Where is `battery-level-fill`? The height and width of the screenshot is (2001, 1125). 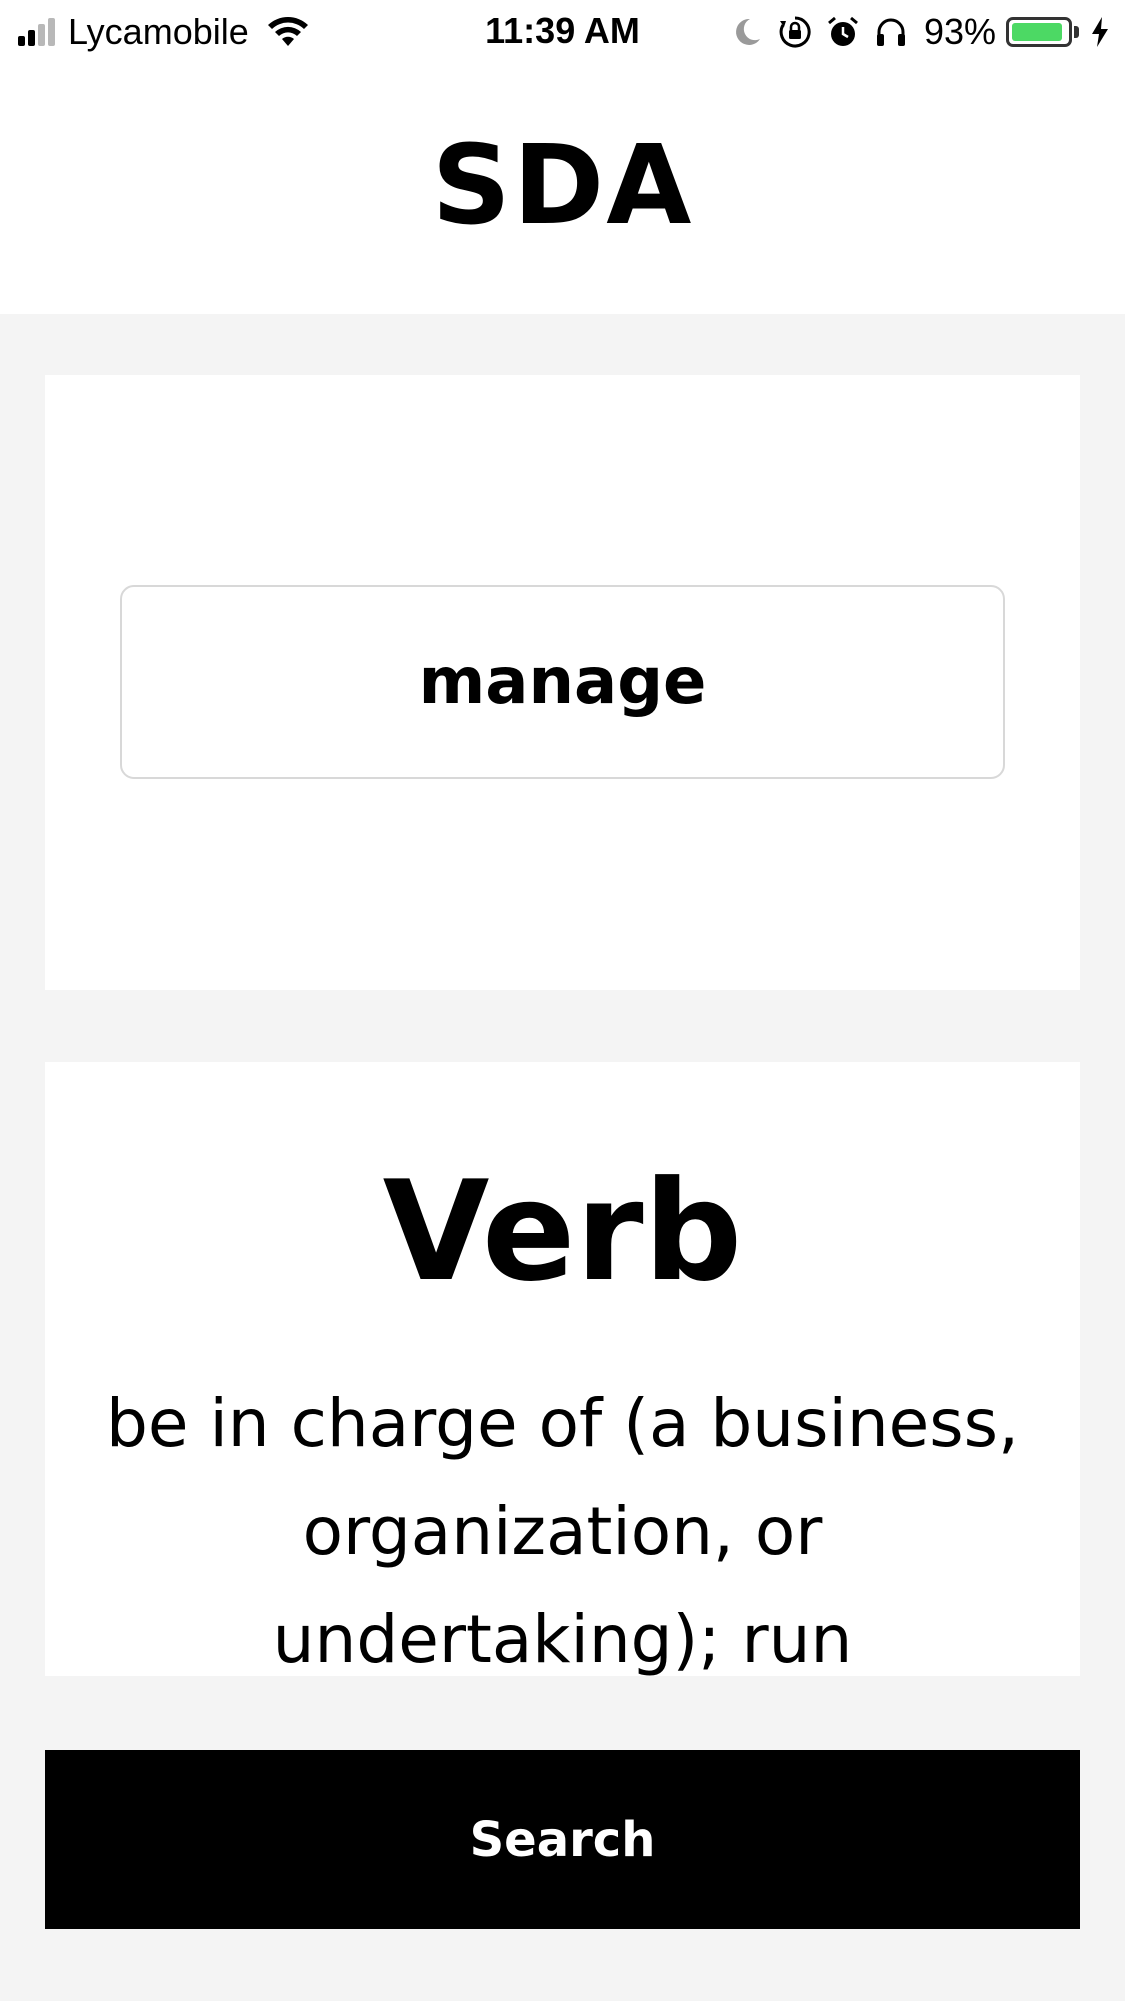 battery-level-fill is located at coordinates (1037, 32).